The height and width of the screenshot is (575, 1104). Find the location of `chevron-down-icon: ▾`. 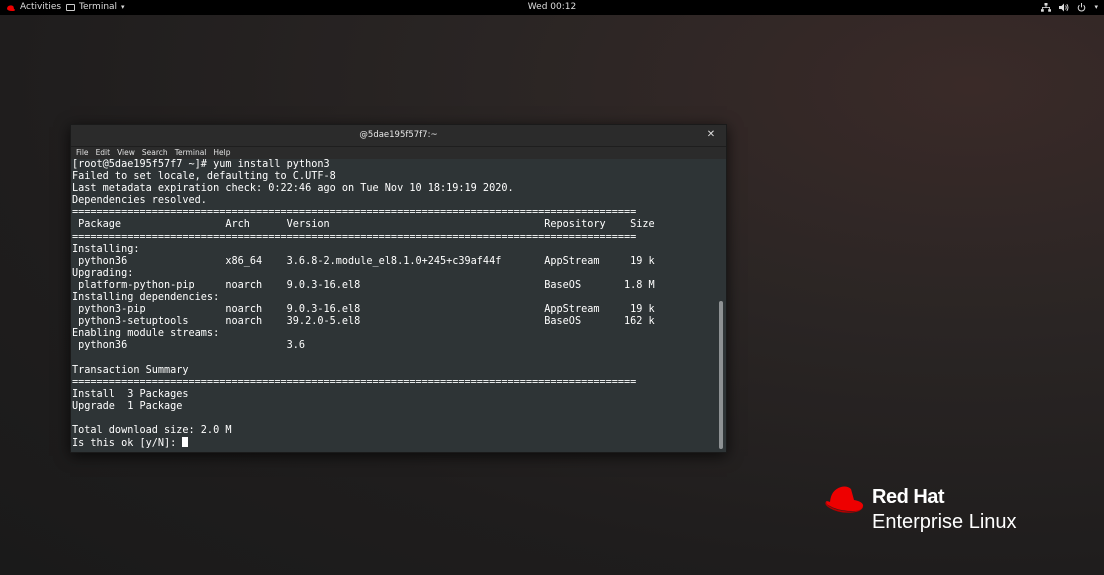

chevron-down-icon: ▾ is located at coordinates (1096, 7).